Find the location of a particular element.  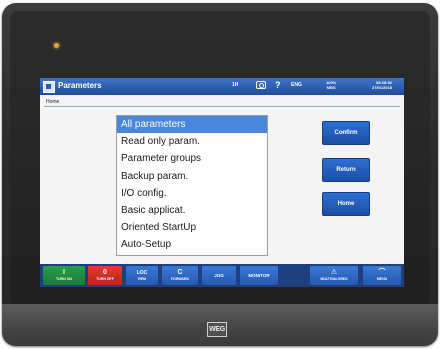

monitor-button: MONITOR is located at coordinates (259, 275).